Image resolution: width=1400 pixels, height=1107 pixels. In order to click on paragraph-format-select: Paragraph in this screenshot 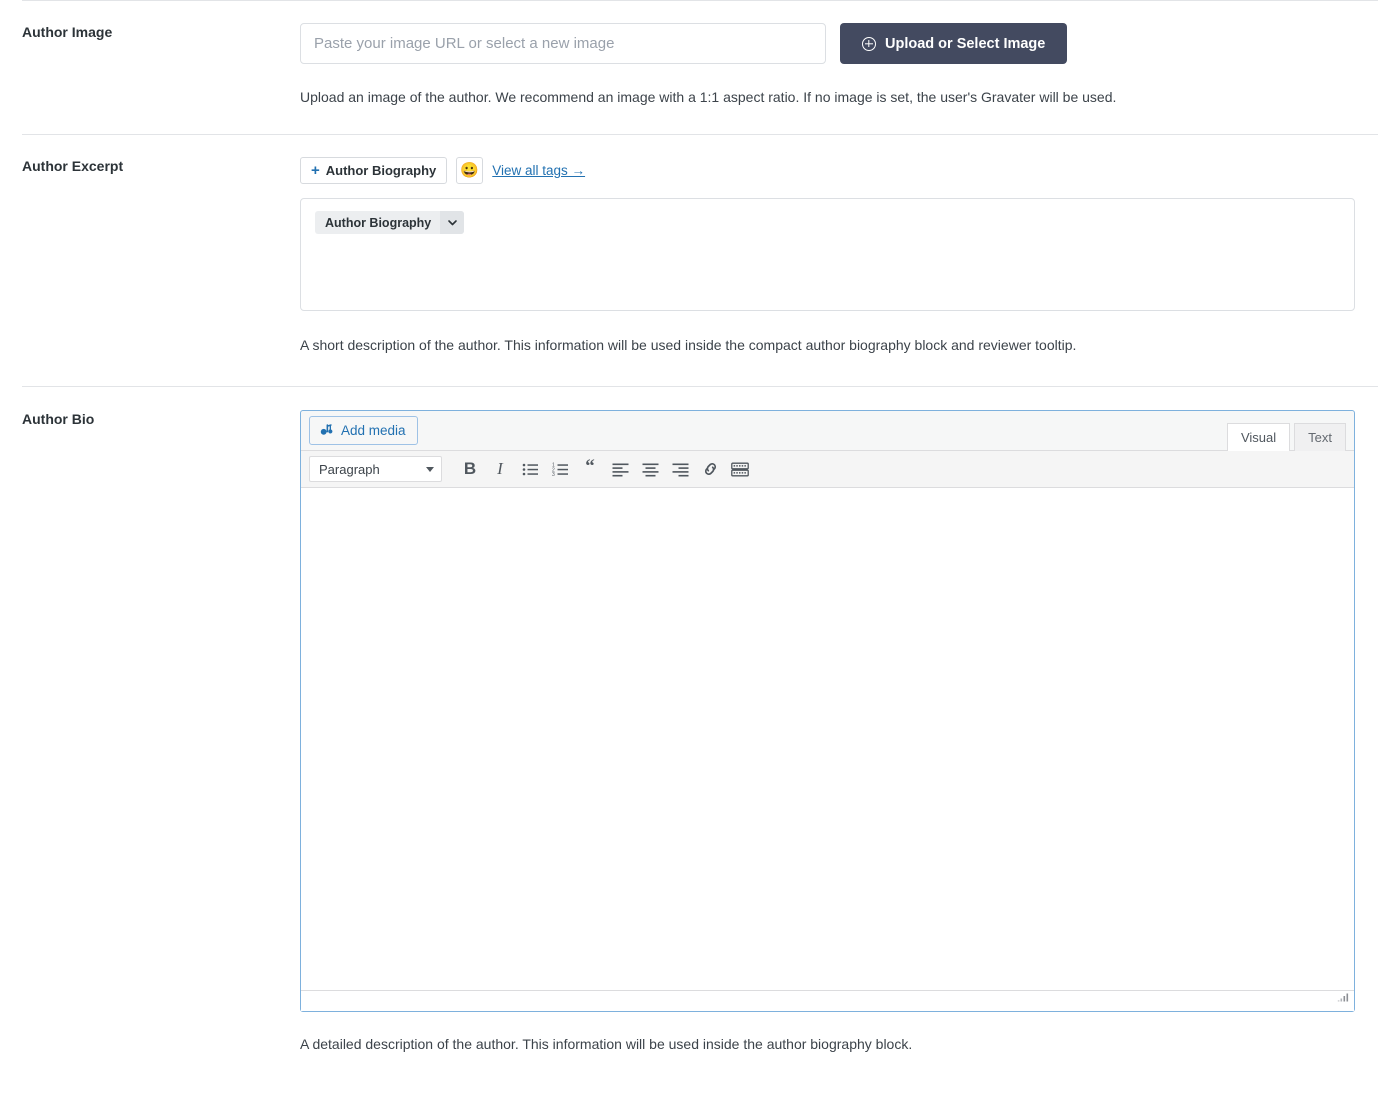, I will do `click(375, 469)`.